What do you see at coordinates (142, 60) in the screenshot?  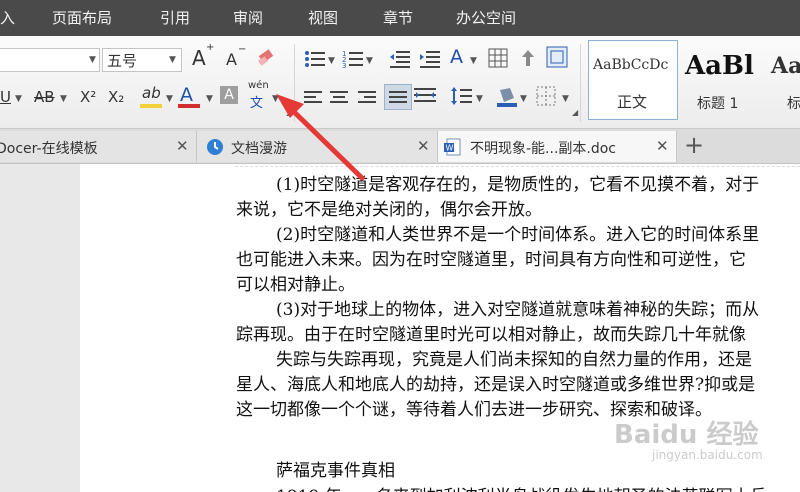 I see `font-size-select: 五号 ▼` at bounding box center [142, 60].